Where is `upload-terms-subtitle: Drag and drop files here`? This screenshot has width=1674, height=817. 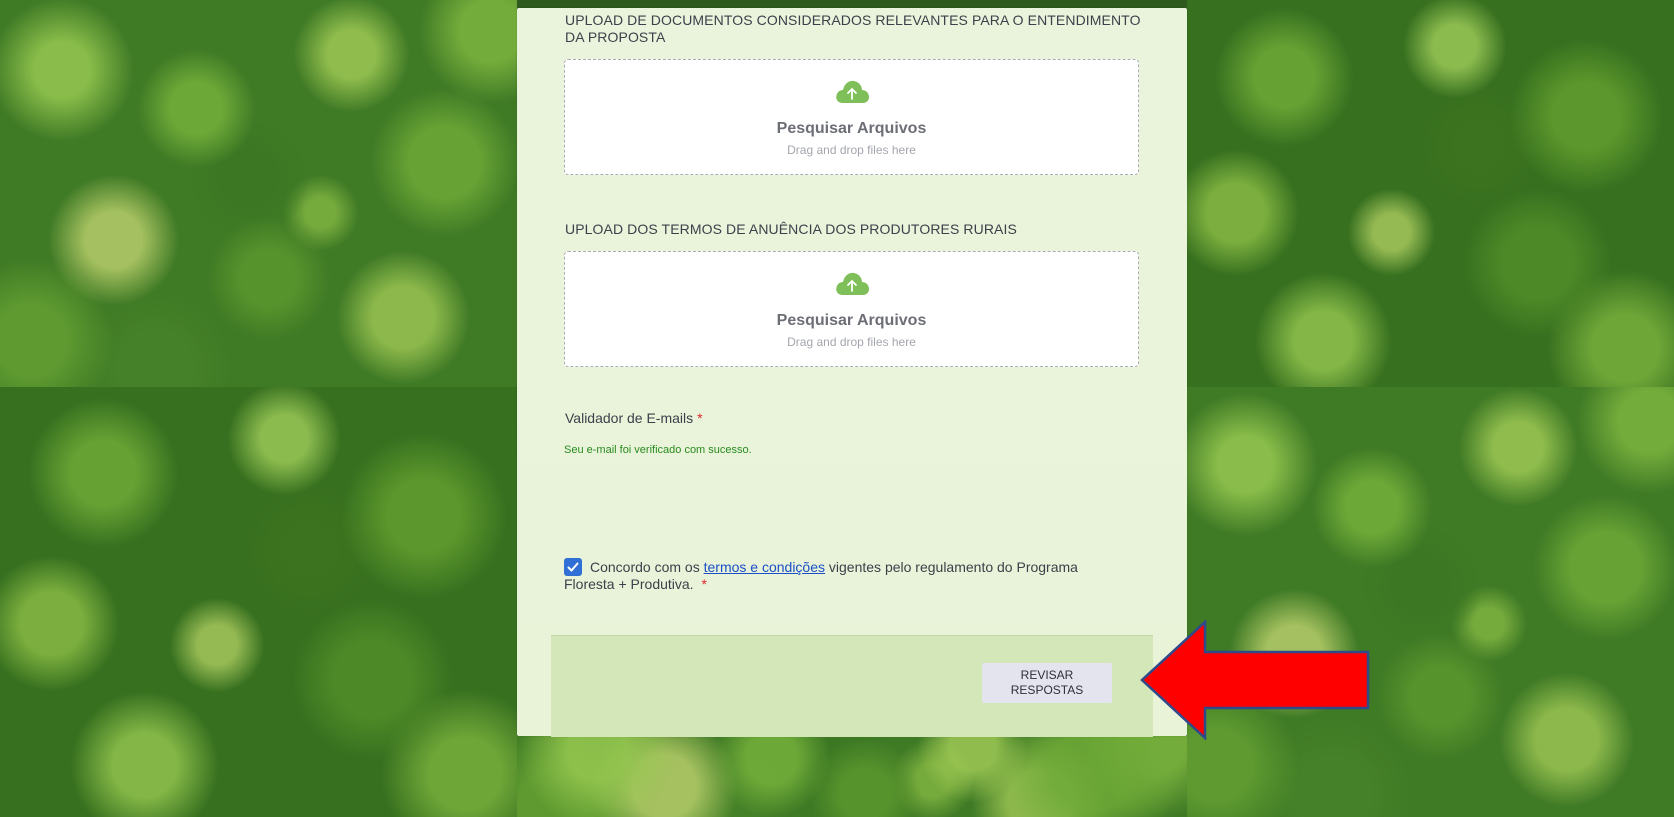
upload-terms-subtitle: Drag and drop files here is located at coordinates (851, 342).